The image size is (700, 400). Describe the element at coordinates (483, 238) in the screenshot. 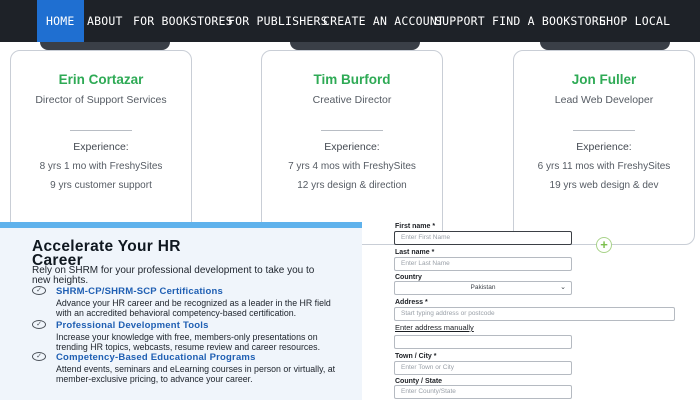

I see `first-name-field: Enter First Name` at that location.